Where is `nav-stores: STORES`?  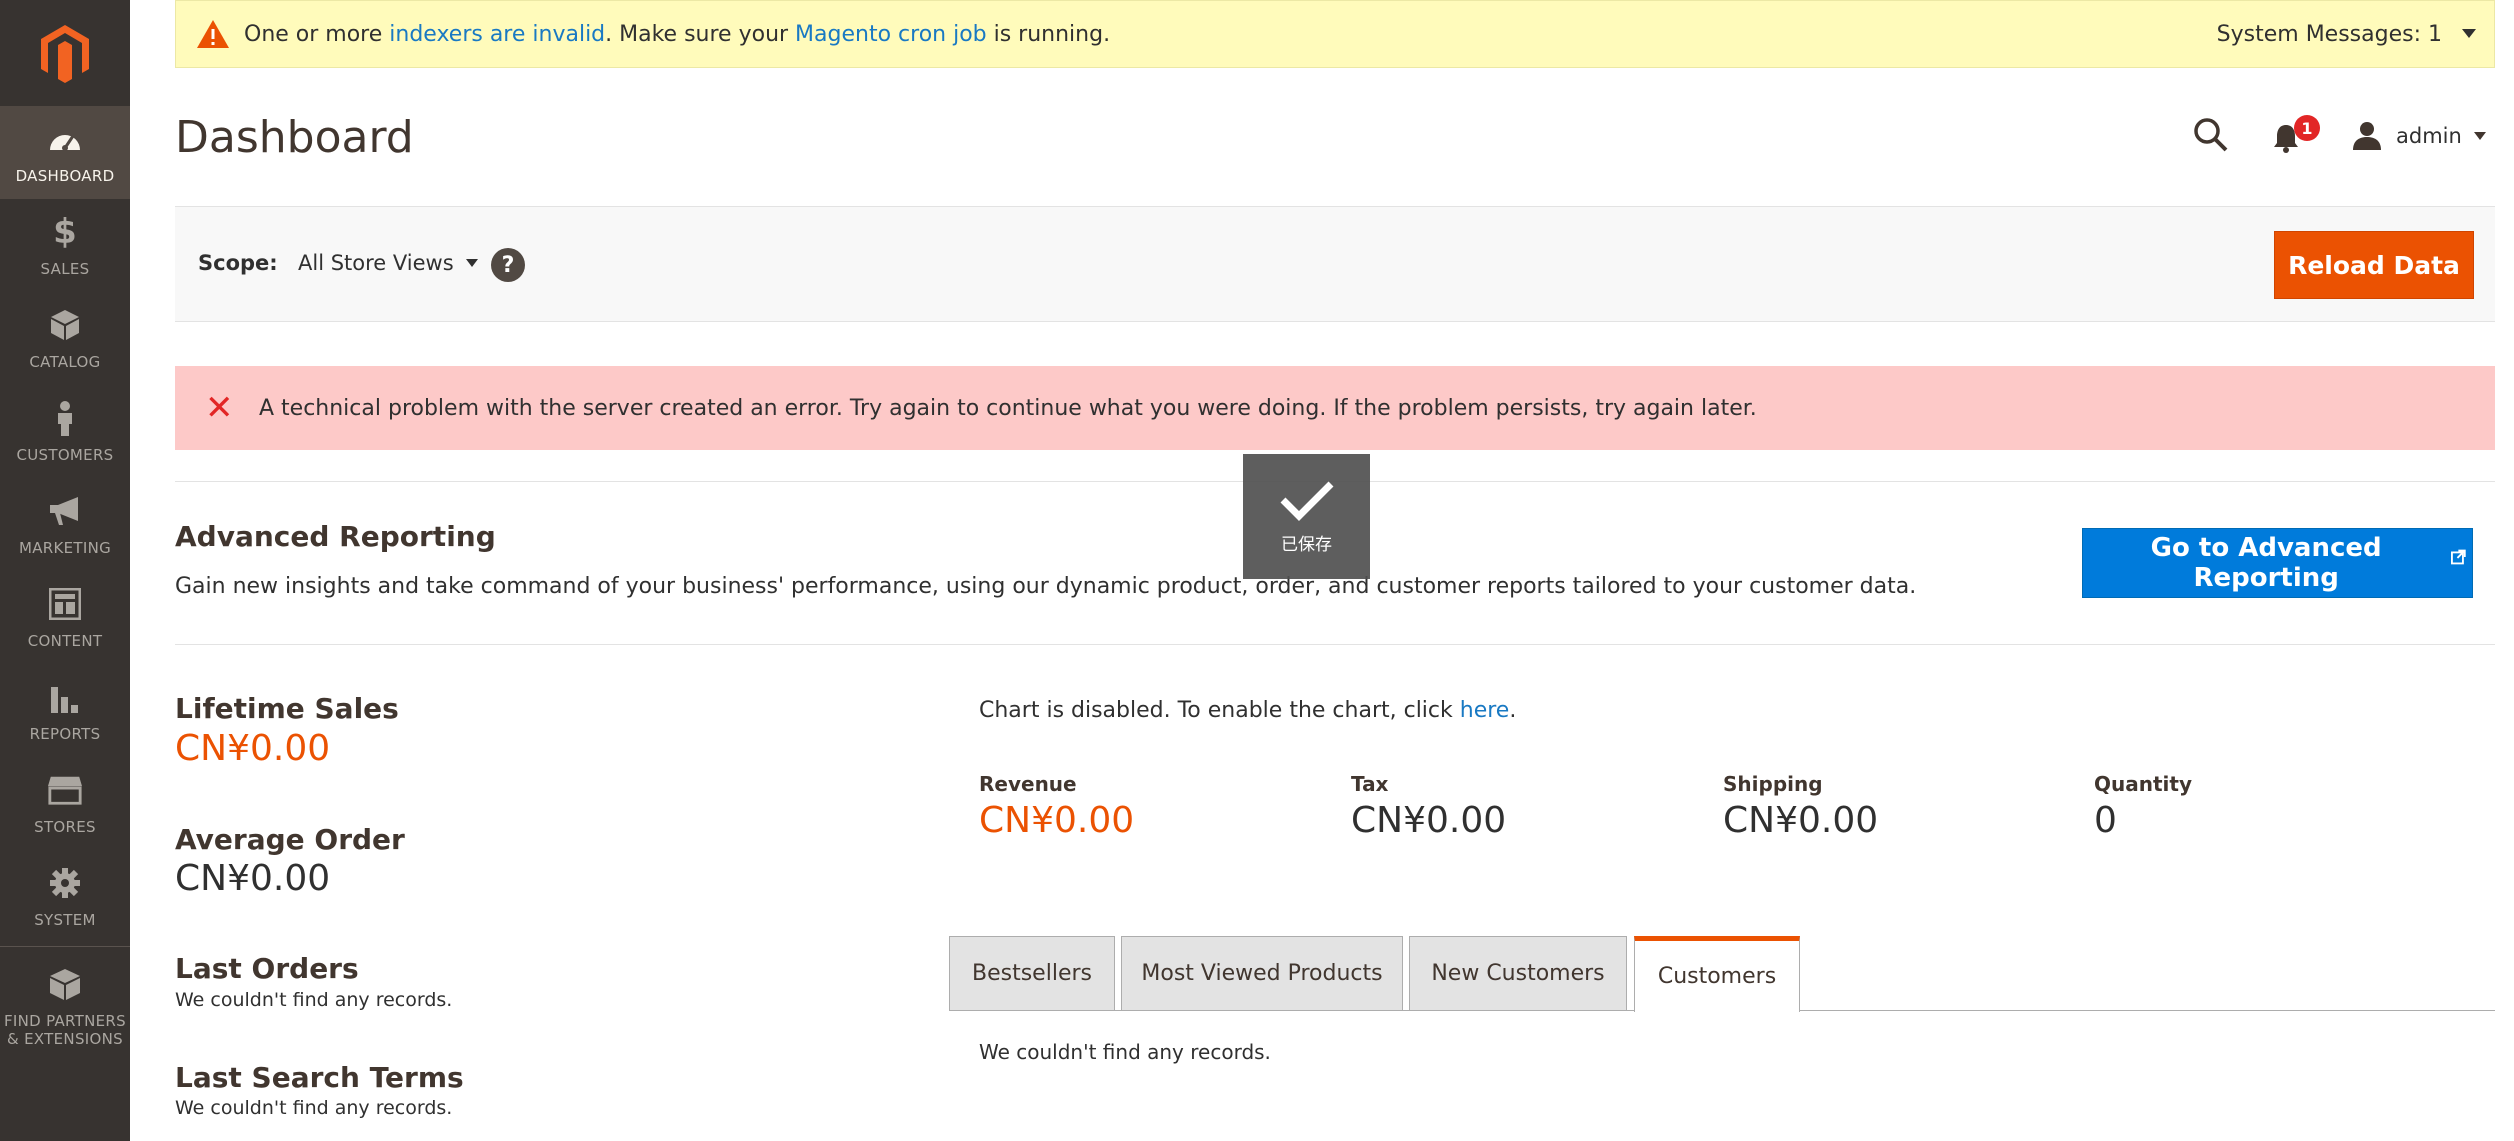
nav-stores: STORES is located at coordinates (65, 803).